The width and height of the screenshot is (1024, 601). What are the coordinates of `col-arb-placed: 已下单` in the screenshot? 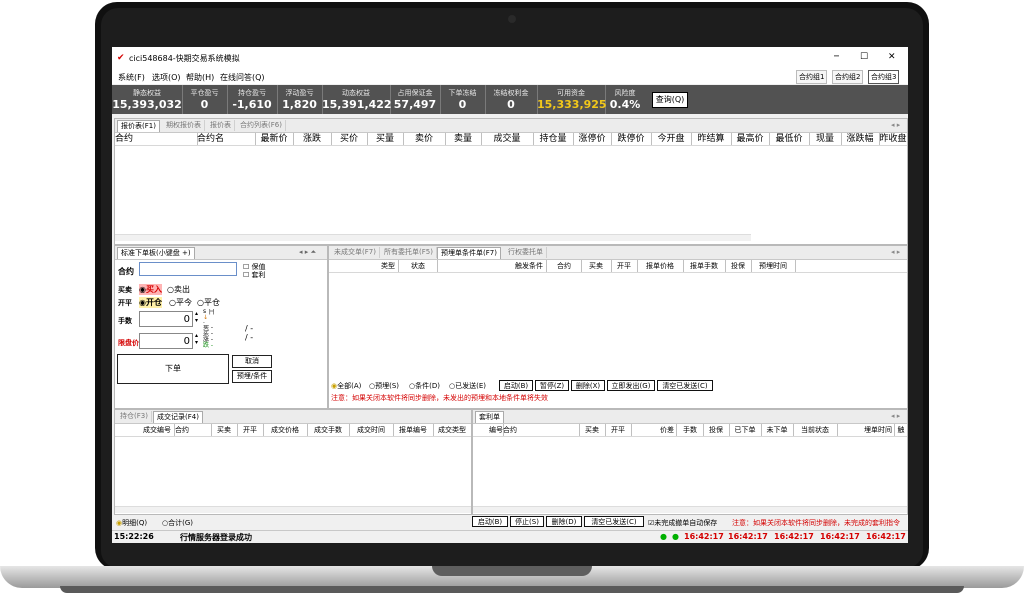 It's located at (745, 430).